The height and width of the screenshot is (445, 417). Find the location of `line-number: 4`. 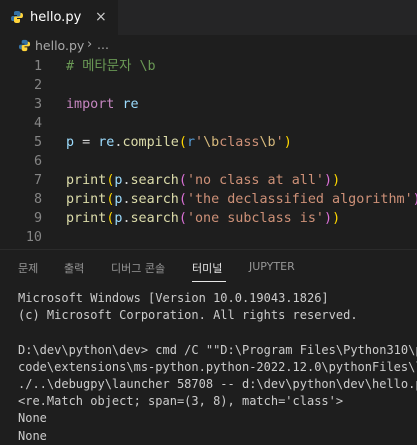

line-number: 4 is located at coordinates (37, 123).